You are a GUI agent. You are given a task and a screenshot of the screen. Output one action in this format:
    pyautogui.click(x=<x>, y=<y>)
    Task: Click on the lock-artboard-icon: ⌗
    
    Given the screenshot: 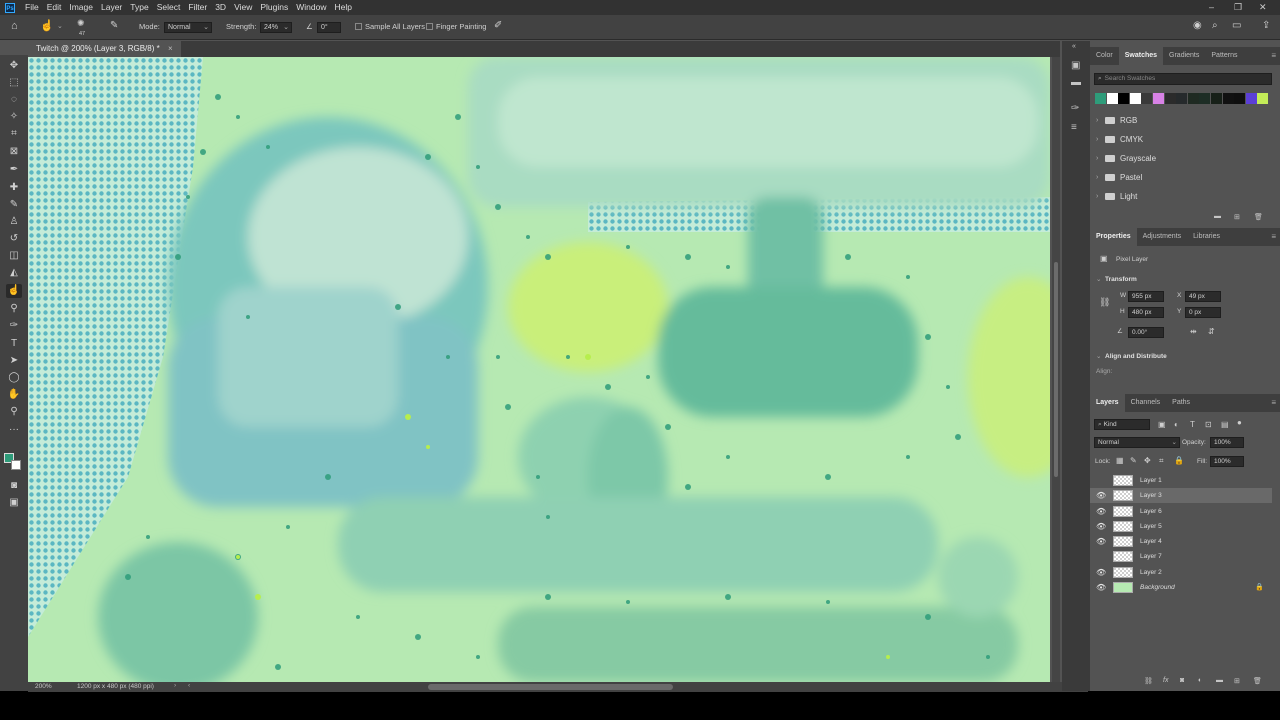 What is the action you would take?
    pyautogui.click(x=1161, y=461)
    